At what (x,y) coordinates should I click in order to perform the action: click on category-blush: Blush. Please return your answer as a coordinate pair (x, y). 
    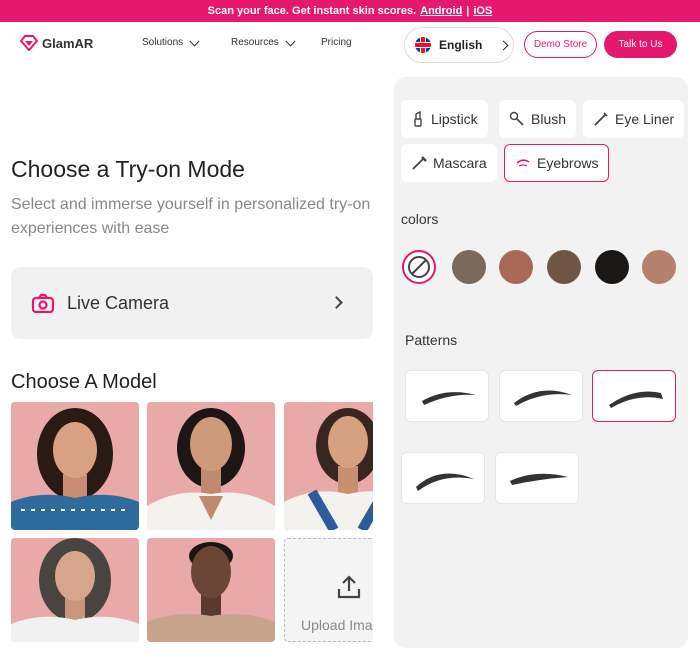
    Looking at the image, I should click on (538, 119).